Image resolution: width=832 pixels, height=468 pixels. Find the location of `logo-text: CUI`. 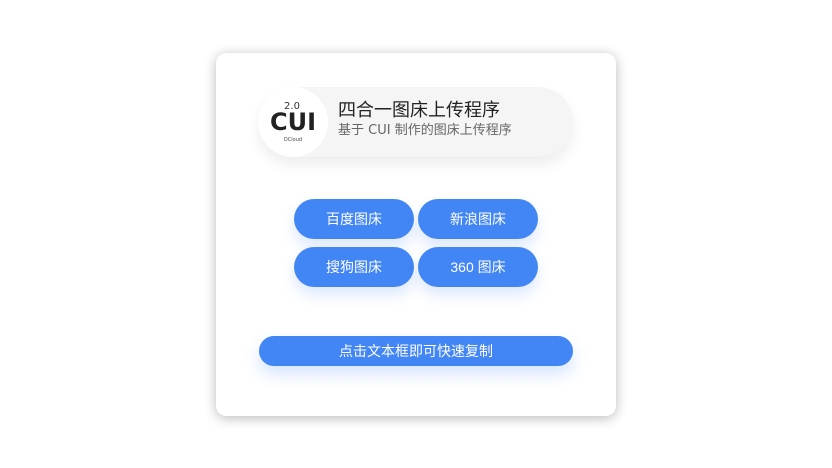

logo-text: CUI is located at coordinates (293, 122).